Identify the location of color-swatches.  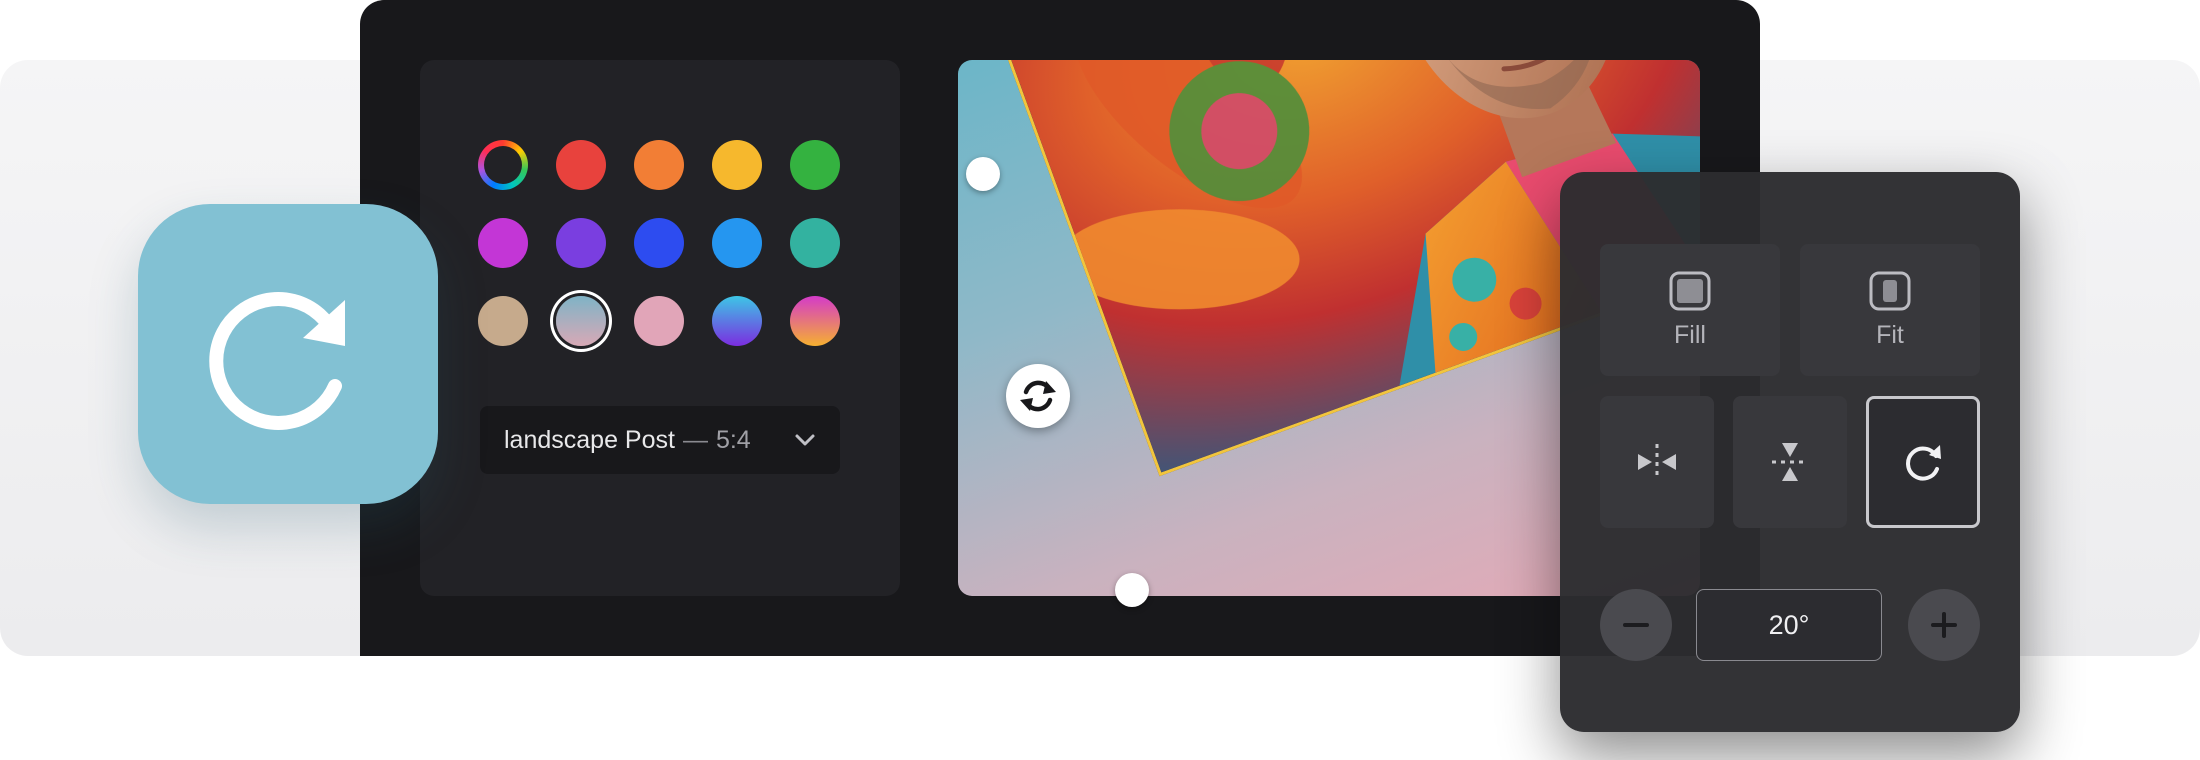
(659, 243).